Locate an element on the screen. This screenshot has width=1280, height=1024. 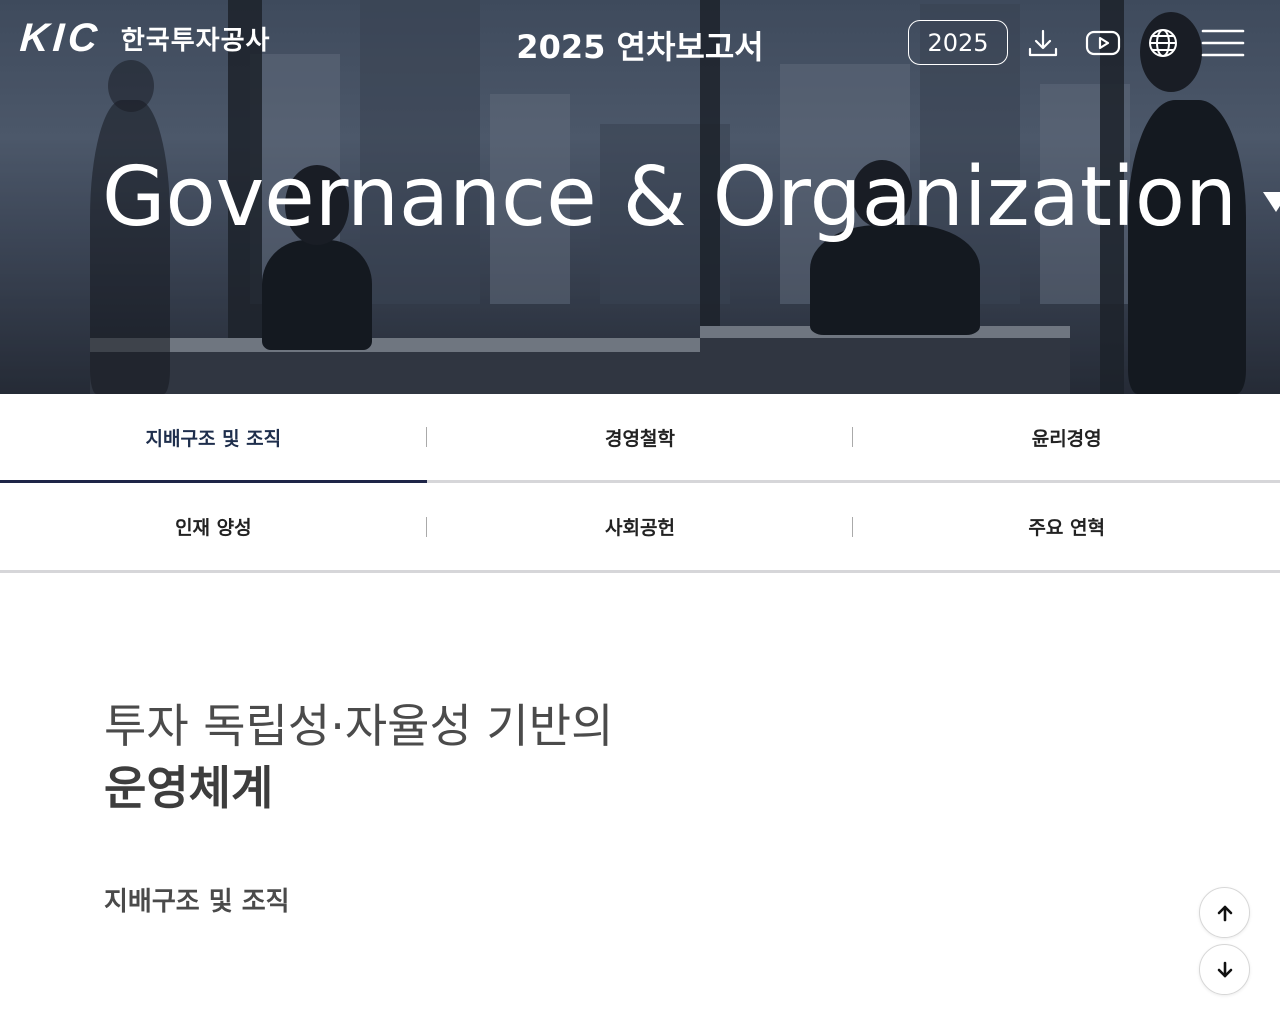
download-button is located at coordinates (1043, 43).